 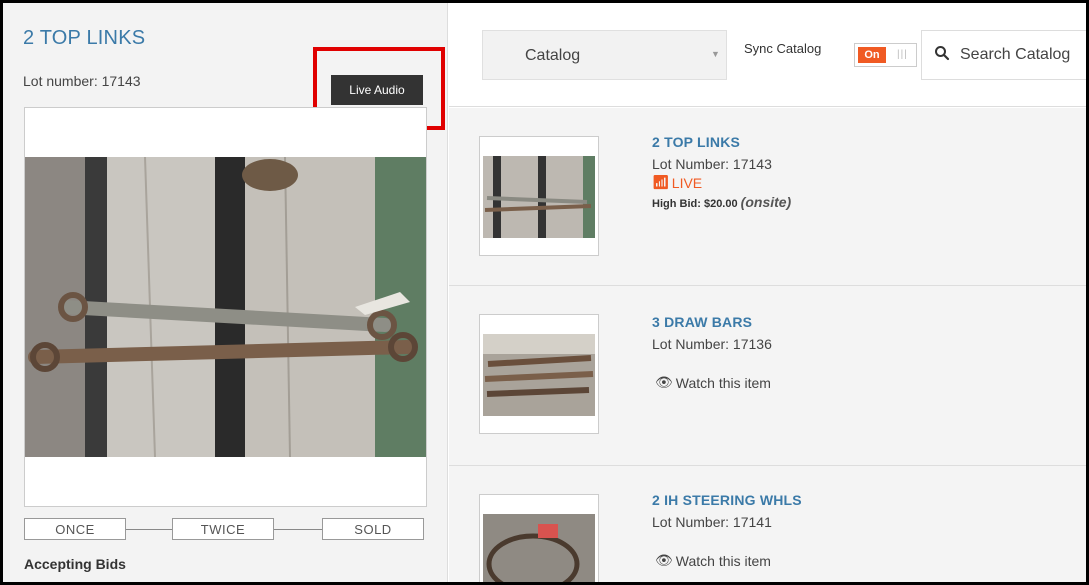 I want to click on catalog-dropdown-label: Catalog, so click(x=553, y=55).